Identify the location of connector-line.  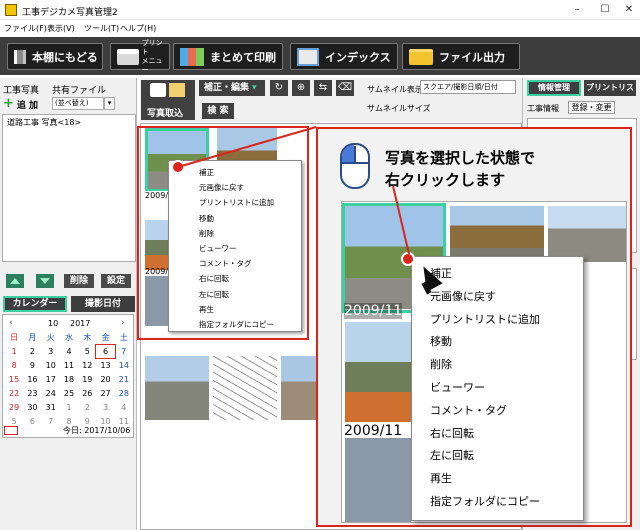
(247, 147).